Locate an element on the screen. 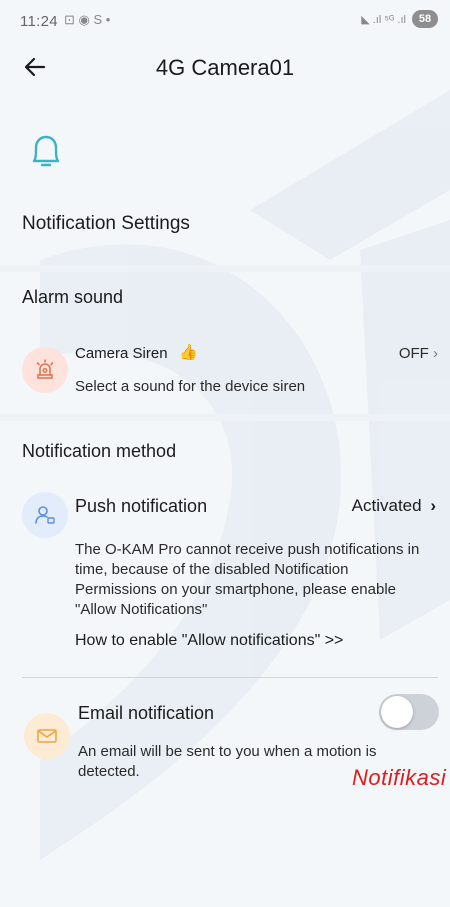 This screenshot has width=450, height=907. notification-method-label: Notification method is located at coordinates (99, 451).